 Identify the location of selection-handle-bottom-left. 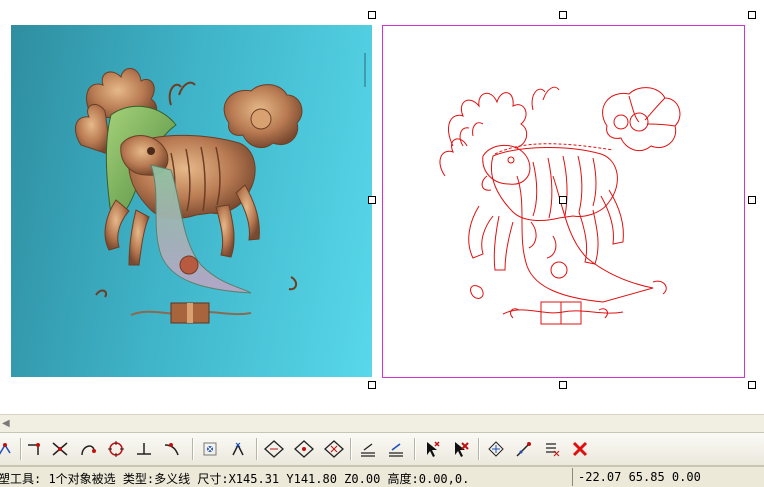
(372, 385).